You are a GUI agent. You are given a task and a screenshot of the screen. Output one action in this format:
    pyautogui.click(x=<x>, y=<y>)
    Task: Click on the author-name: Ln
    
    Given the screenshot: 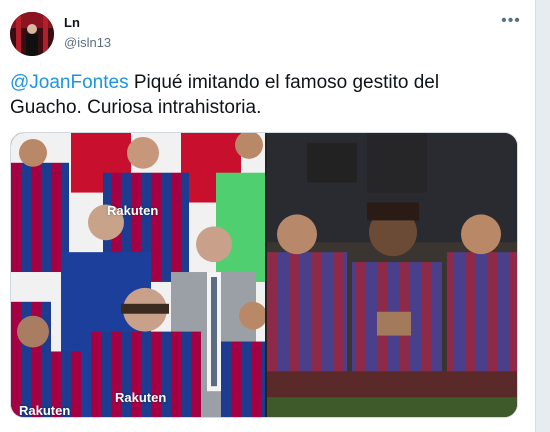 What is the action you would take?
    pyautogui.click(x=72, y=22)
    